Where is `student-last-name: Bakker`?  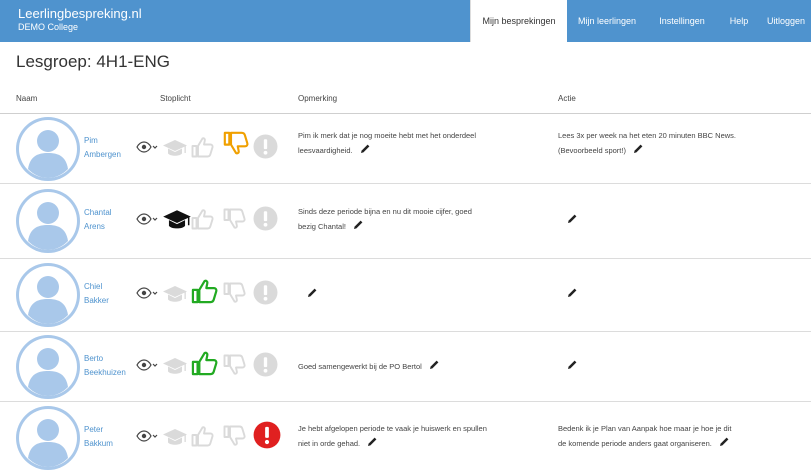 student-last-name: Bakker is located at coordinates (96, 300).